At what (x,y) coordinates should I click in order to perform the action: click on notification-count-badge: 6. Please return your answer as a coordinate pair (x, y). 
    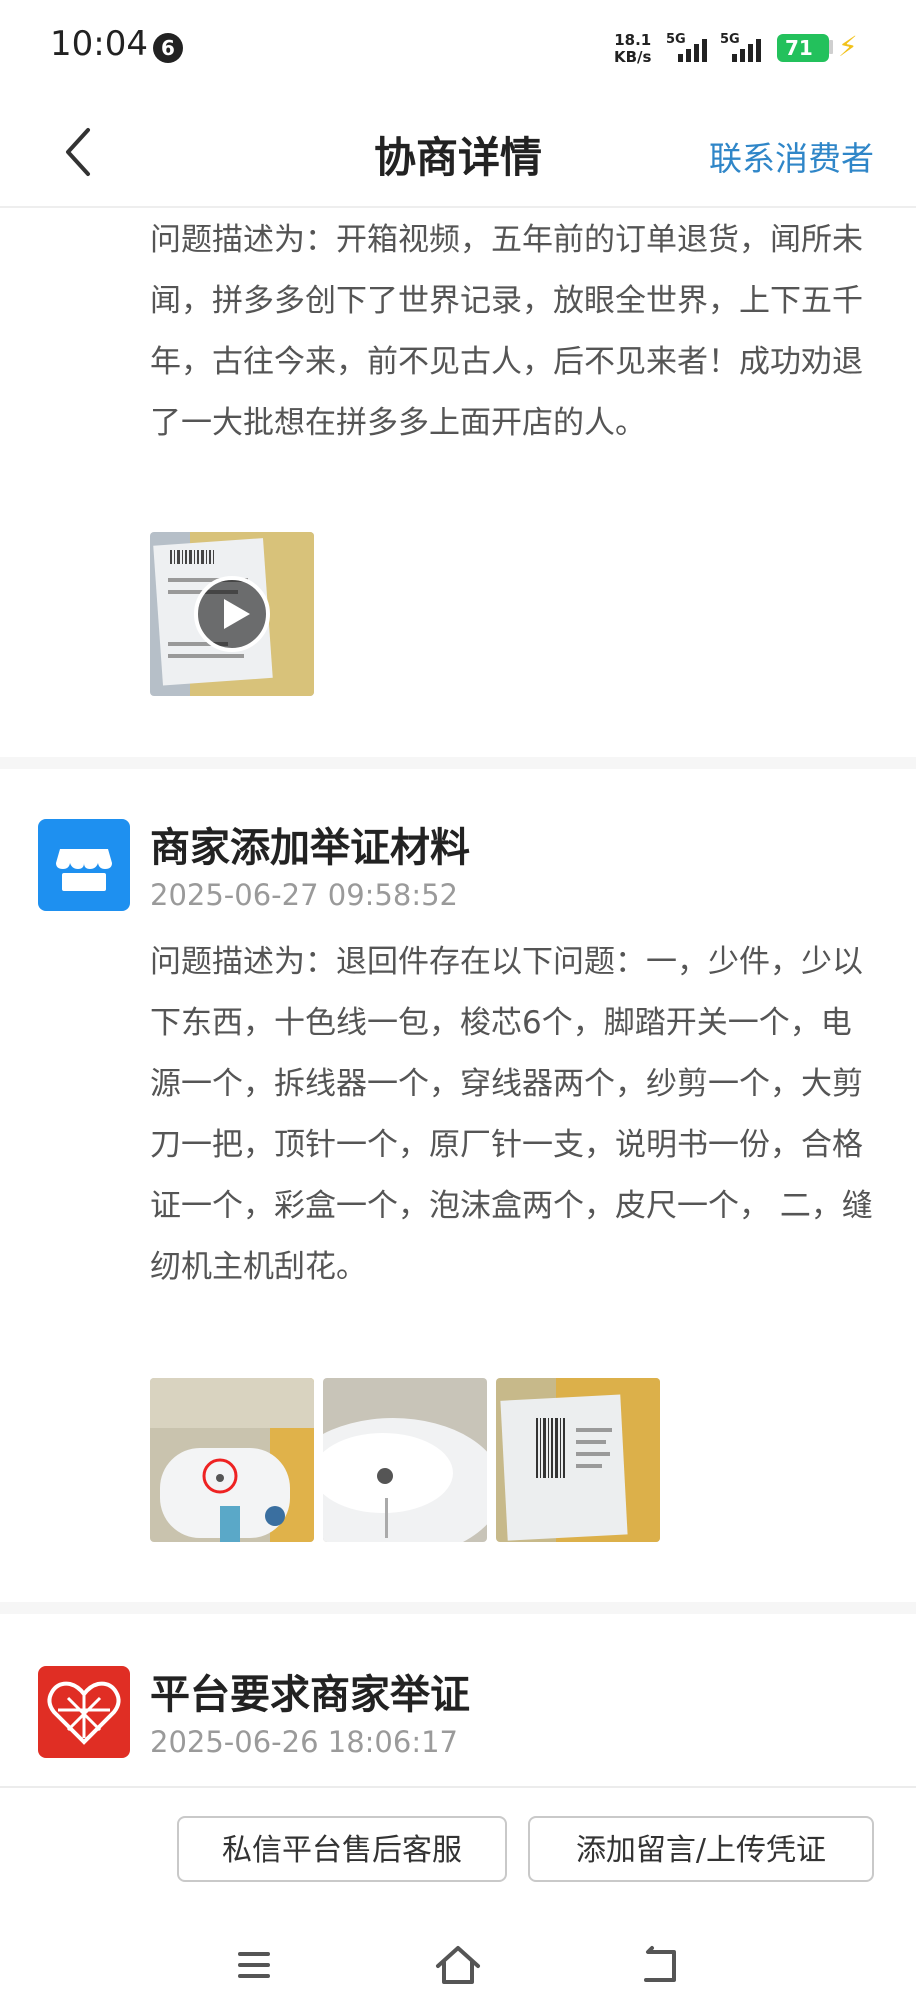
    Looking at the image, I should click on (168, 48).